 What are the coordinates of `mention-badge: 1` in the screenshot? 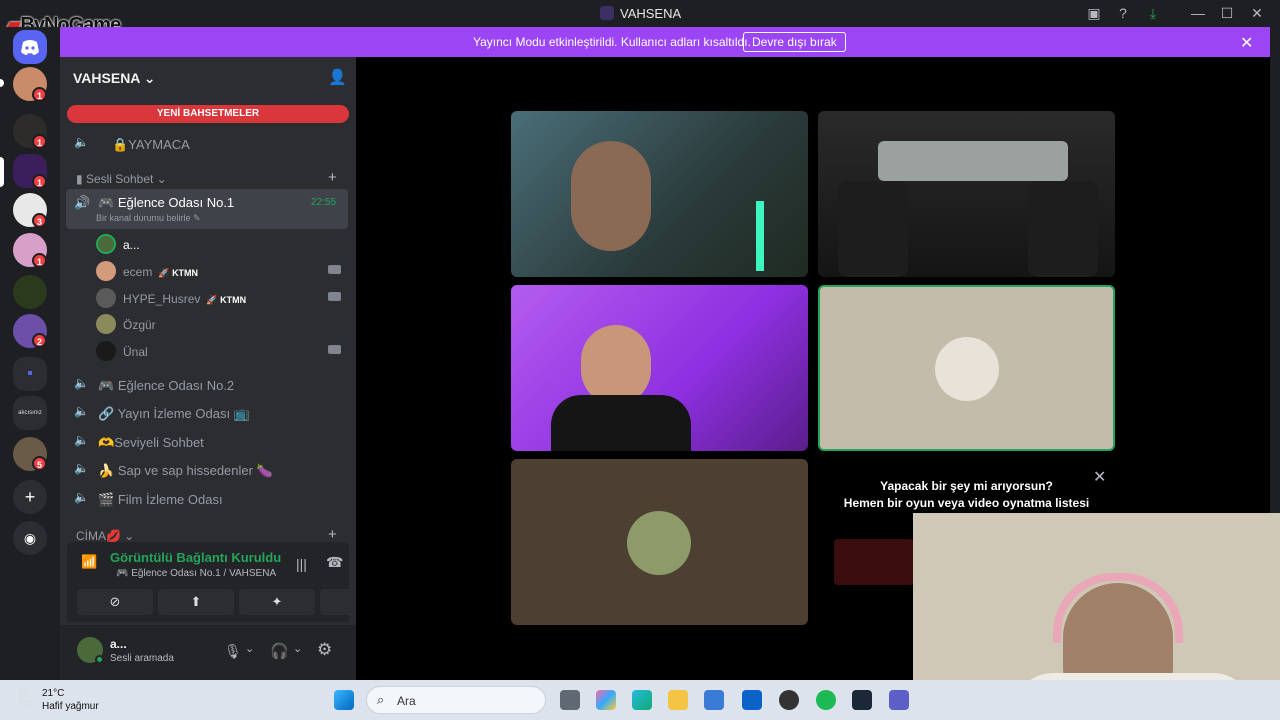 It's located at (39, 94).